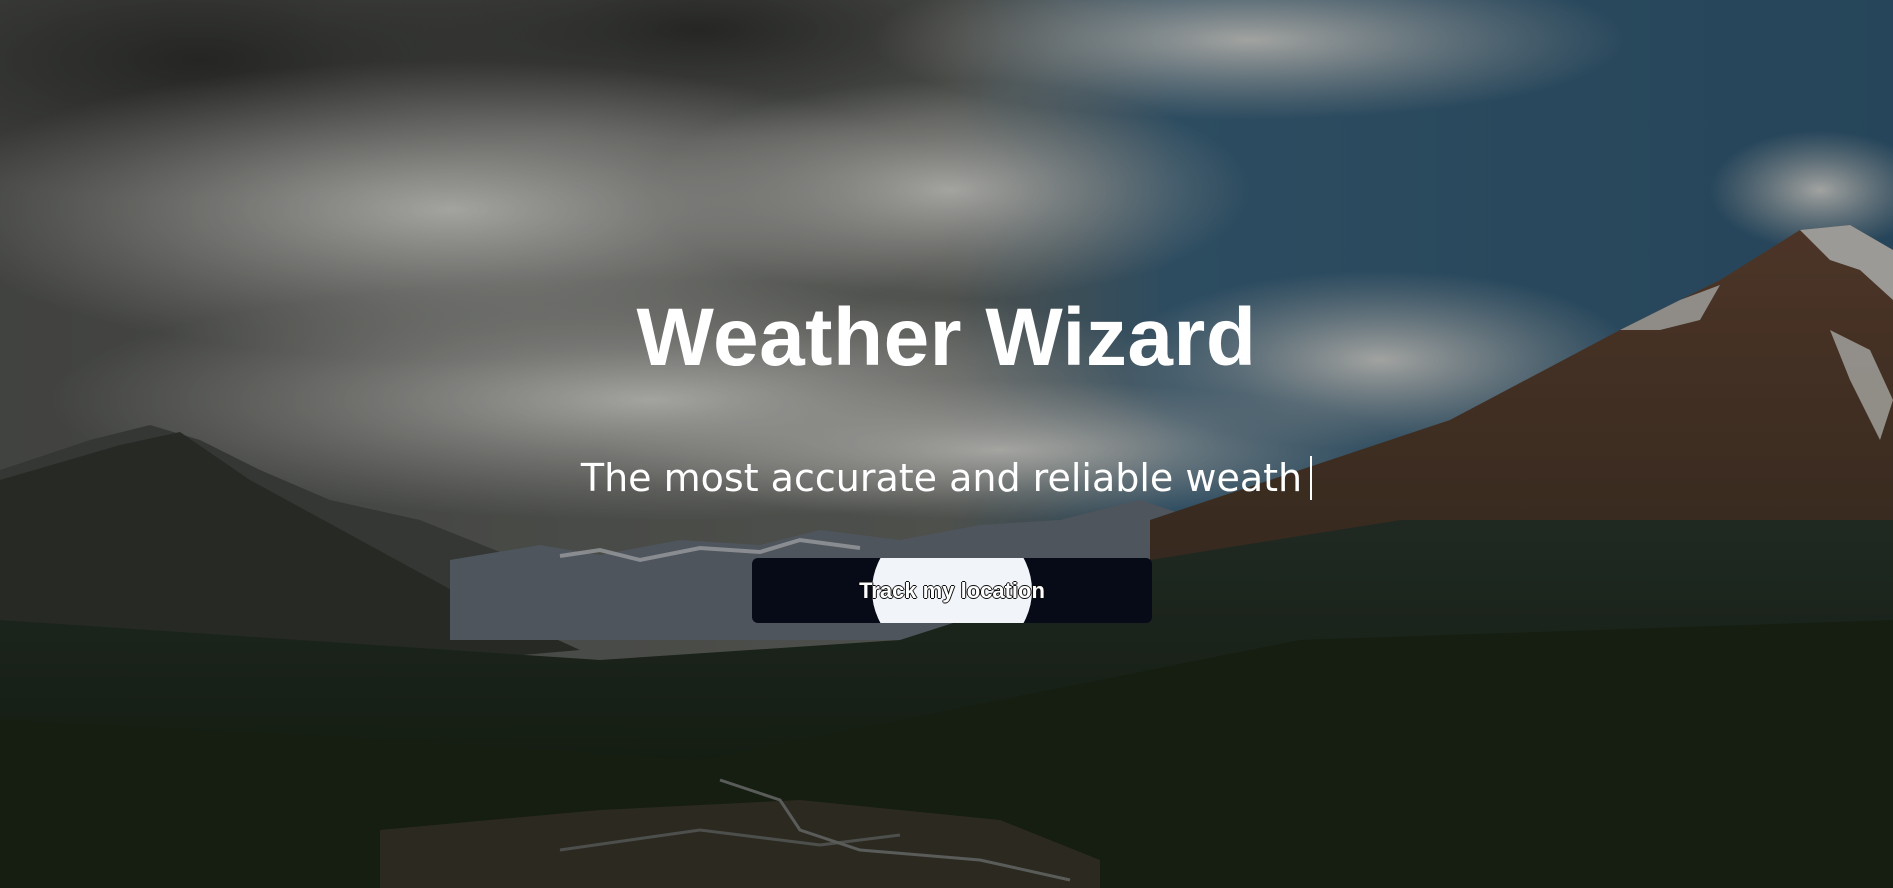 The height and width of the screenshot is (888, 1893). I want to click on track-location-button: Track my location, so click(952, 590).